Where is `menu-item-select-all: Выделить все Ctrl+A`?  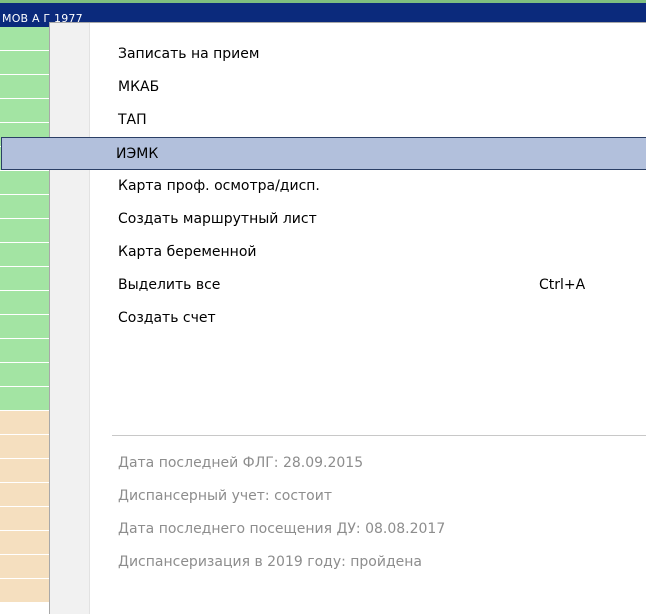
menu-item-select-all: Выделить все Ctrl+A is located at coordinates (349, 285).